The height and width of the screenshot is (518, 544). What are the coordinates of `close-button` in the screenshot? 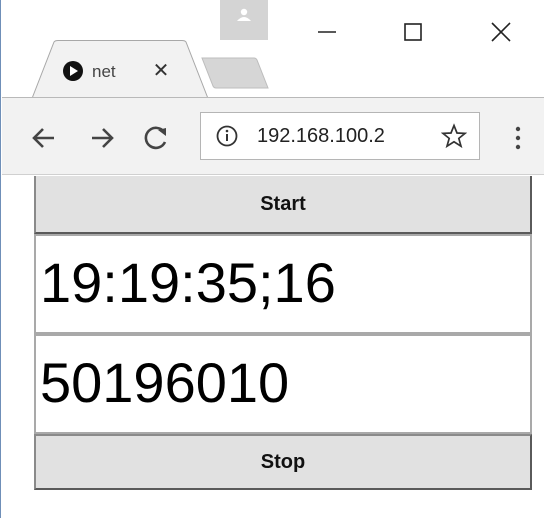 It's located at (501, 30).